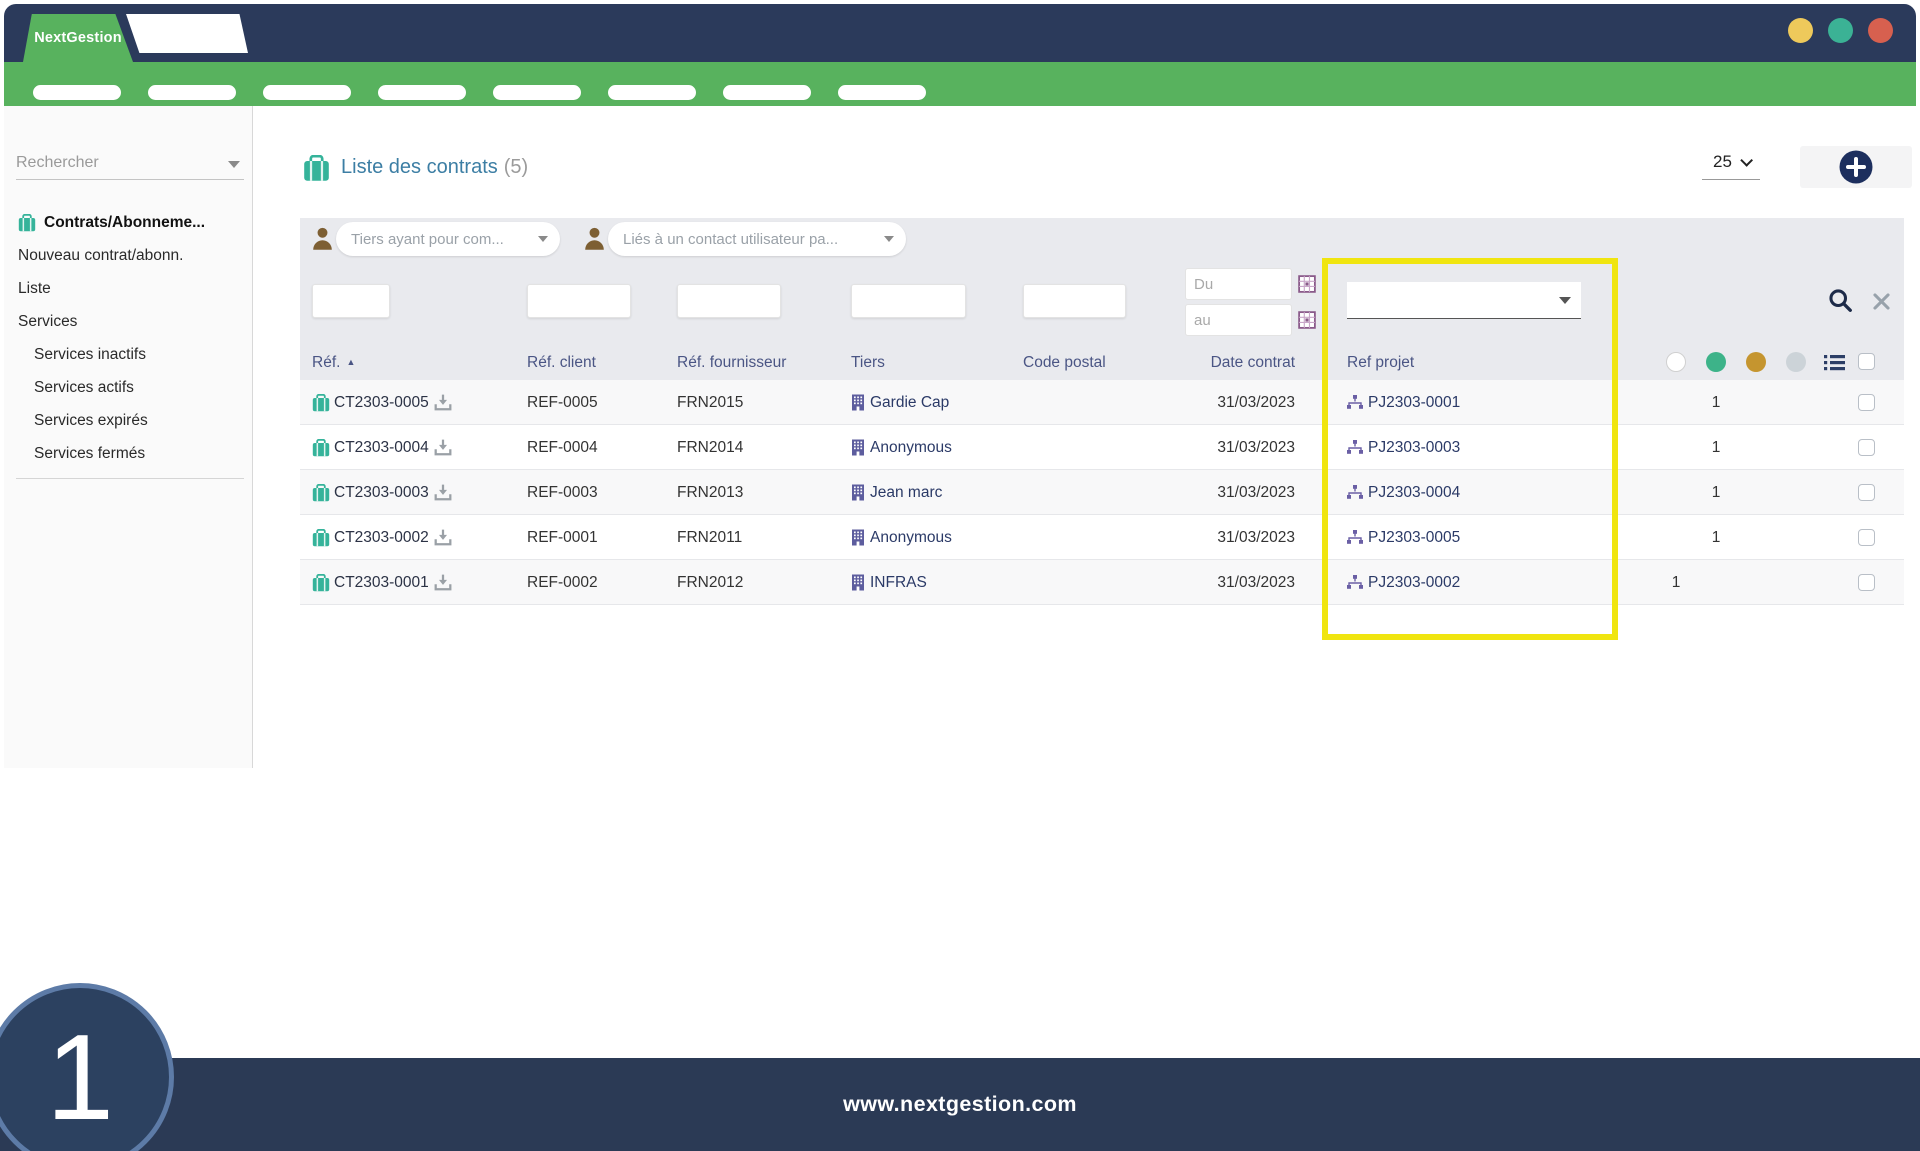 The image size is (1920, 1151). What do you see at coordinates (91, 420) in the screenshot?
I see `sidebar-item-label: Services expirés` at bounding box center [91, 420].